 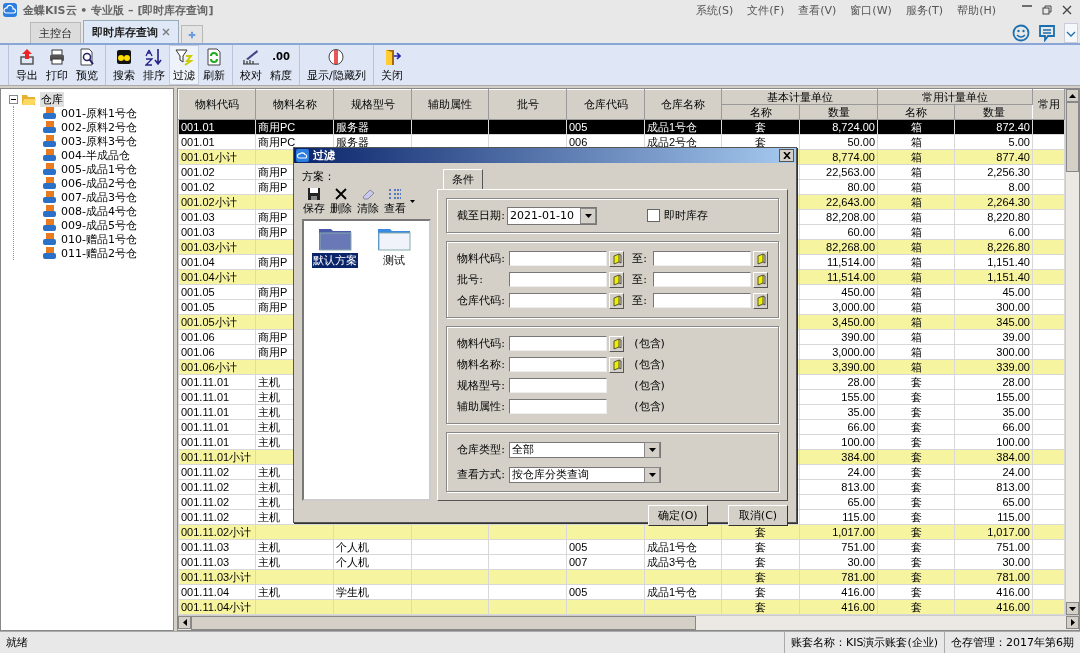 I want to click on column-header: 仓库名称, so click(x=683, y=104).